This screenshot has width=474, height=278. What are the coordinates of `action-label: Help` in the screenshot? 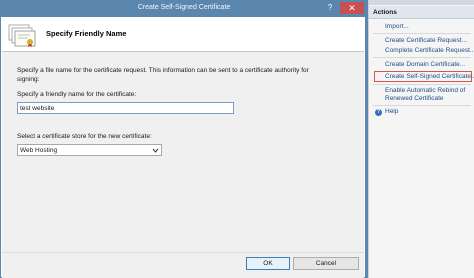 It's located at (392, 111).